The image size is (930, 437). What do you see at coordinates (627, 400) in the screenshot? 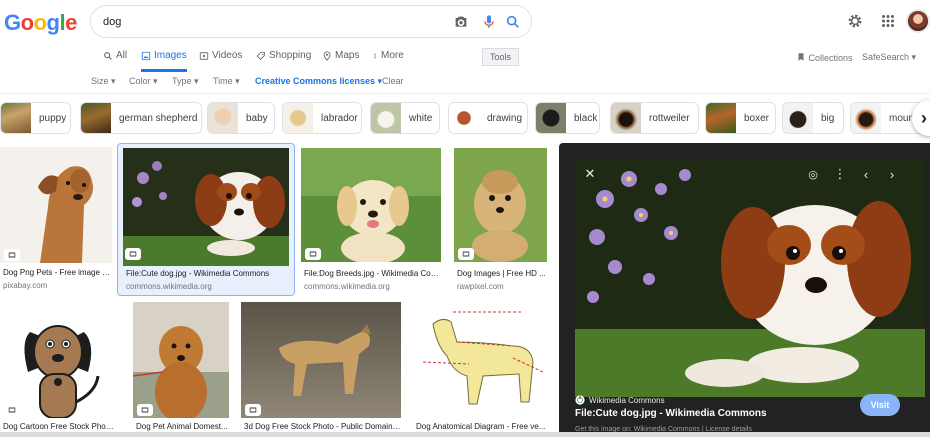
I see `preview-source-label: Wikimedia Commons` at bounding box center [627, 400].